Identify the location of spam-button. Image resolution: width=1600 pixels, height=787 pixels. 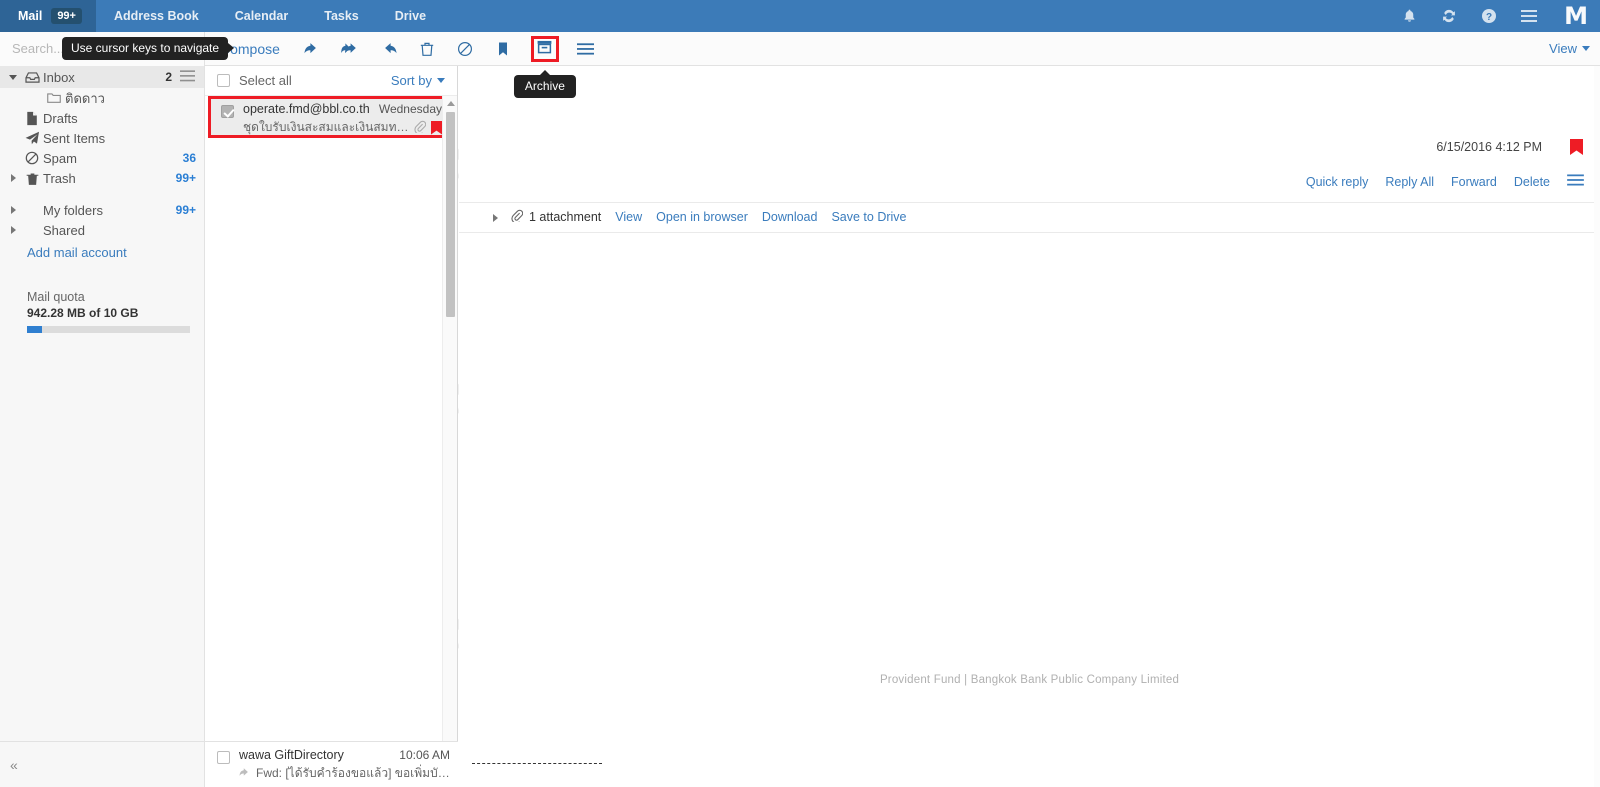
(465, 49).